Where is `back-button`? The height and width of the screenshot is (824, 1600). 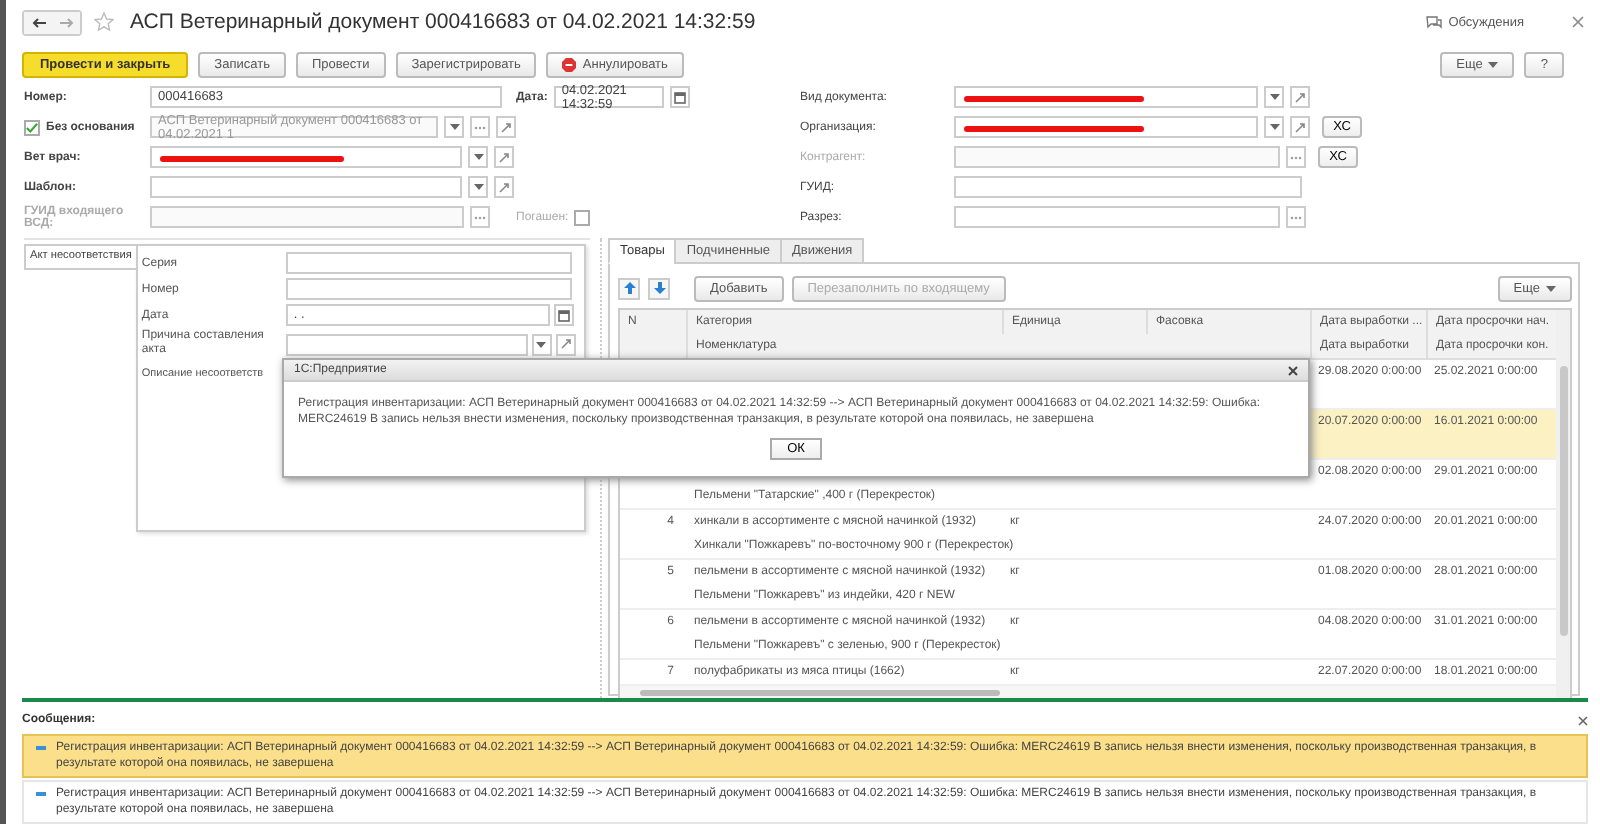
back-button is located at coordinates (38, 22).